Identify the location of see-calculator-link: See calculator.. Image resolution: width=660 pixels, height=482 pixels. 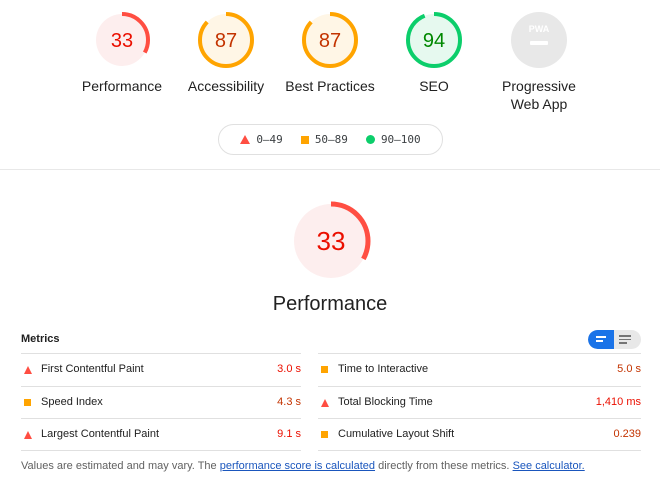
(549, 466).